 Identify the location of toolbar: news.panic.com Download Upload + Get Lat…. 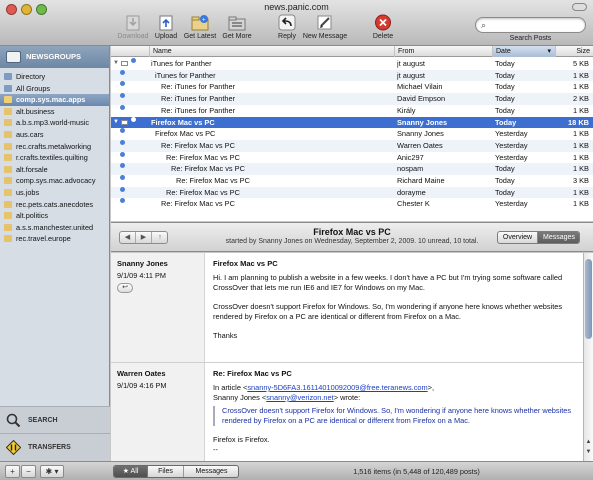
(296, 23).